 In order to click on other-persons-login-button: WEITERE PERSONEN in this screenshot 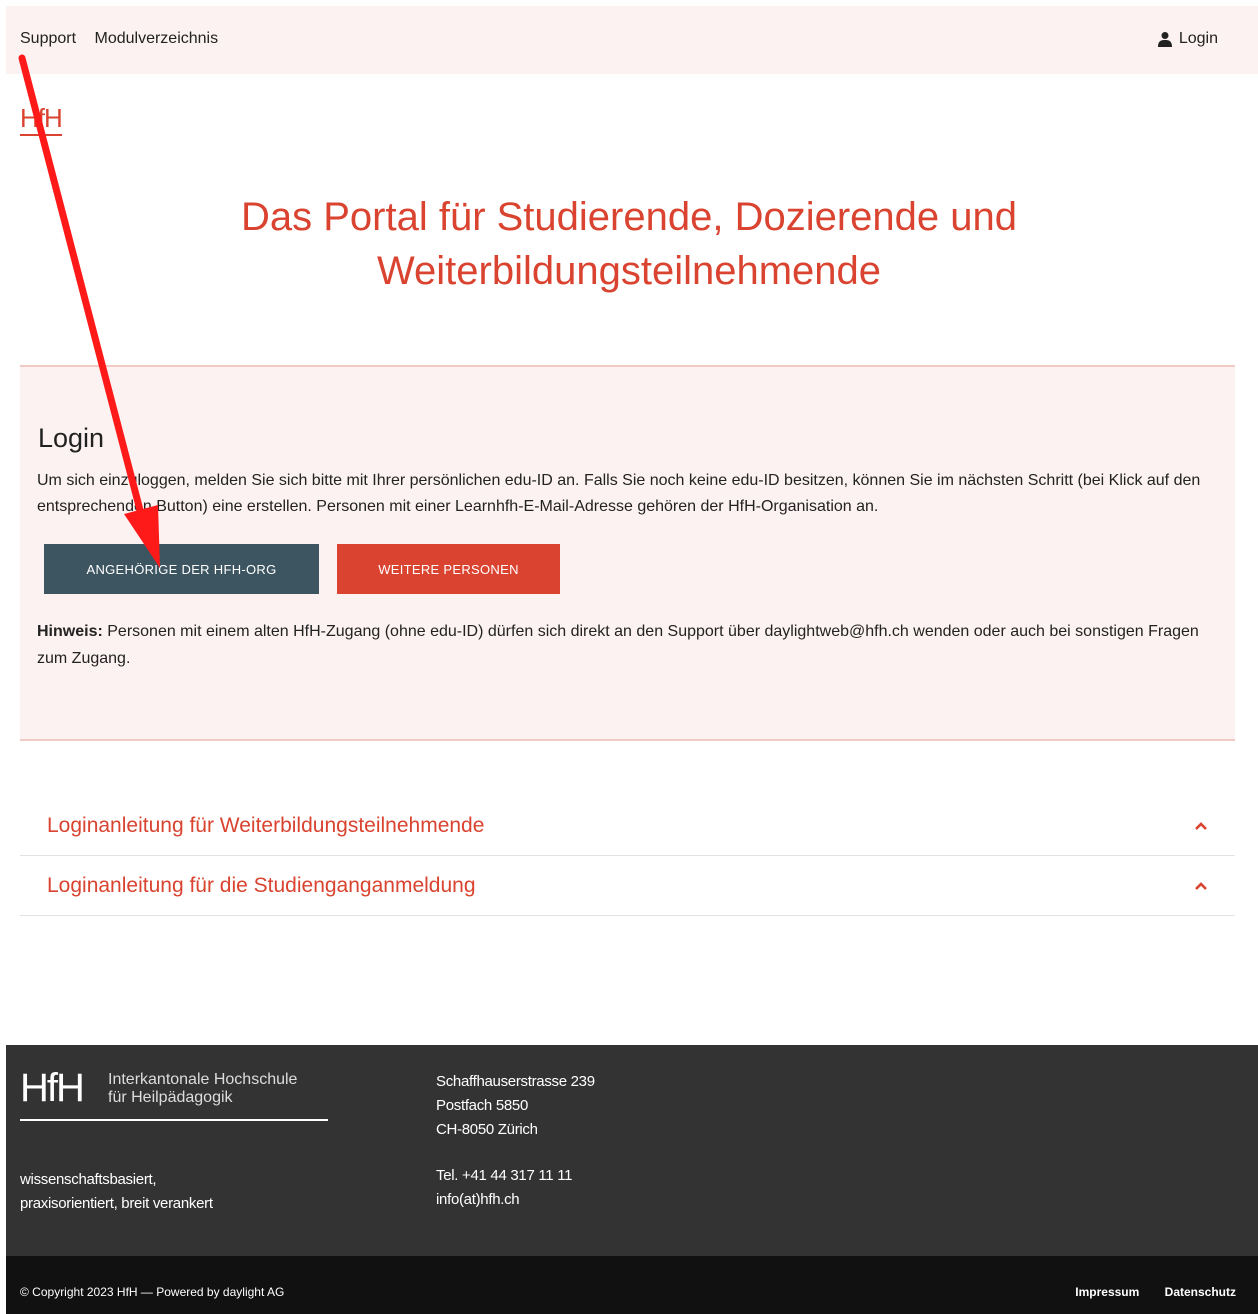, I will do `click(448, 569)`.